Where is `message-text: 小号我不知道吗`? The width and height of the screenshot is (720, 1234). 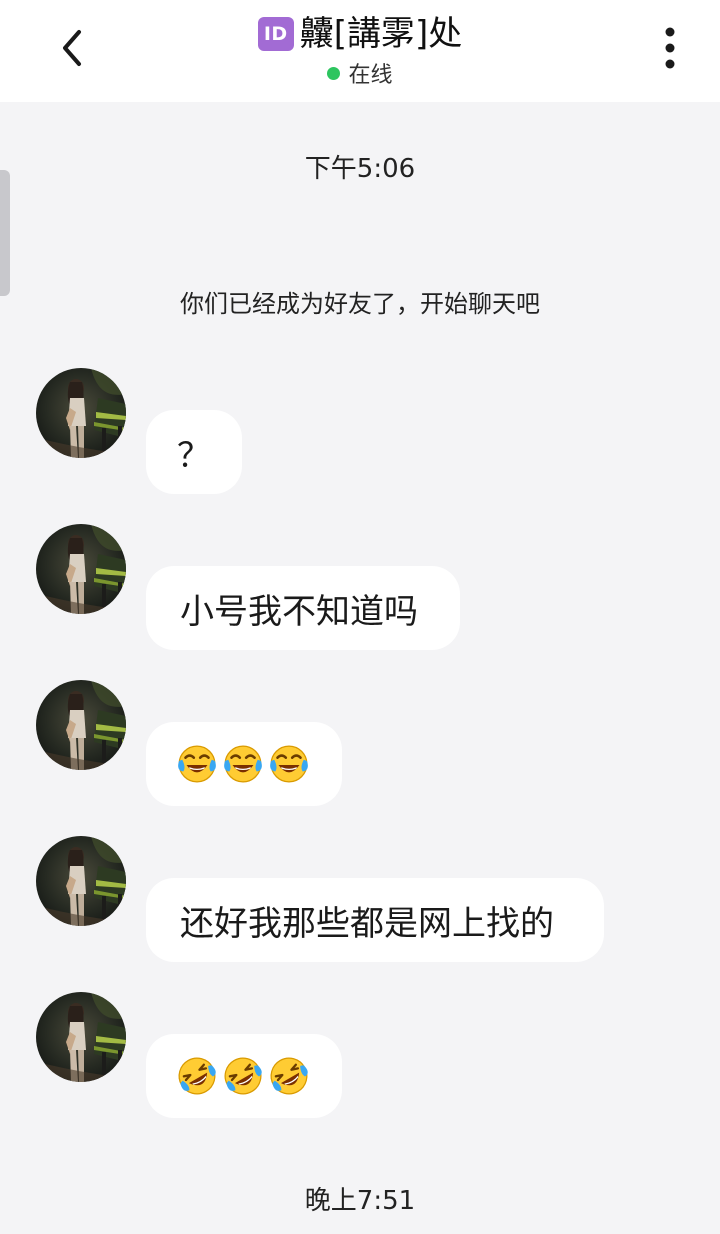 message-text: 小号我不知道吗 is located at coordinates (299, 611).